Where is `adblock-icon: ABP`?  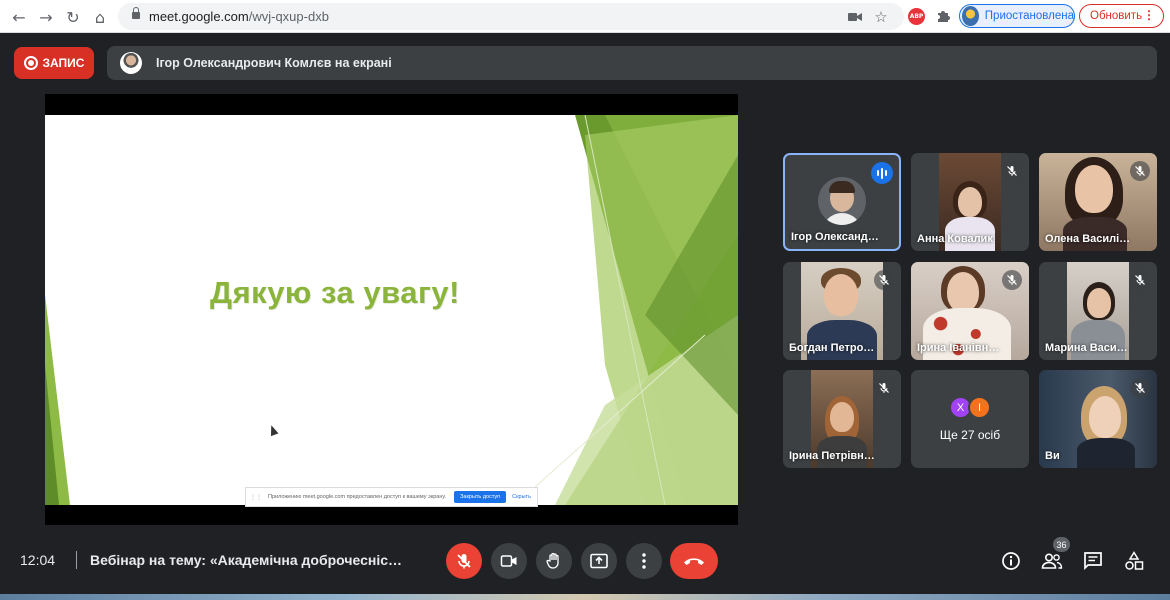
adblock-icon: ABP is located at coordinates (916, 16).